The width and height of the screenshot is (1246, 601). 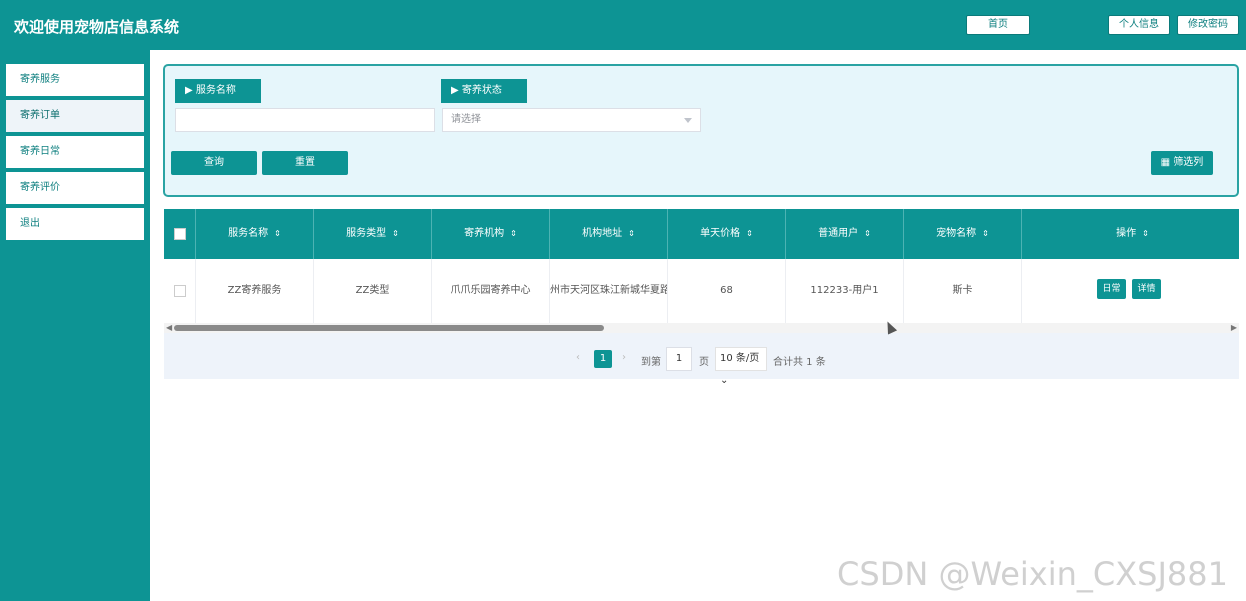 What do you see at coordinates (484, 91) in the screenshot?
I see `boarding-status-label: ▶ 寄养状态` at bounding box center [484, 91].